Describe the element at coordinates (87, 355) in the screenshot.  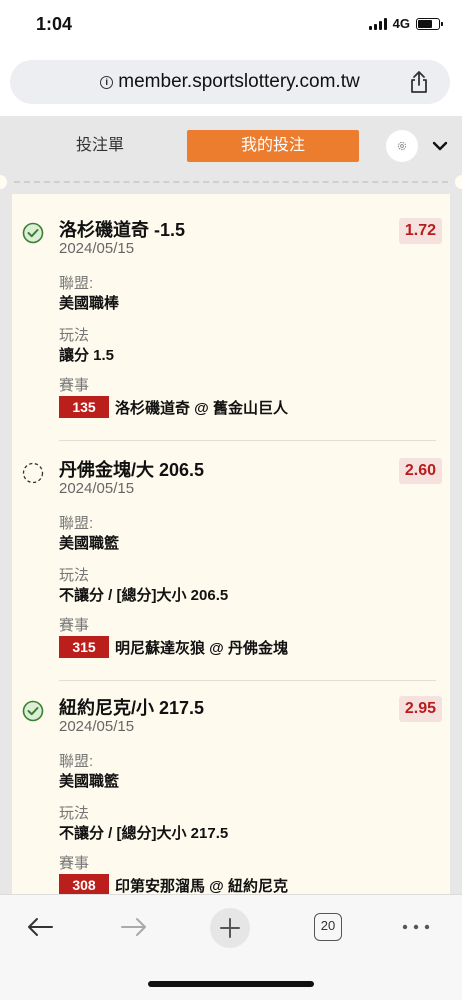
I see `market-value: 讓分 1.5` at that location.